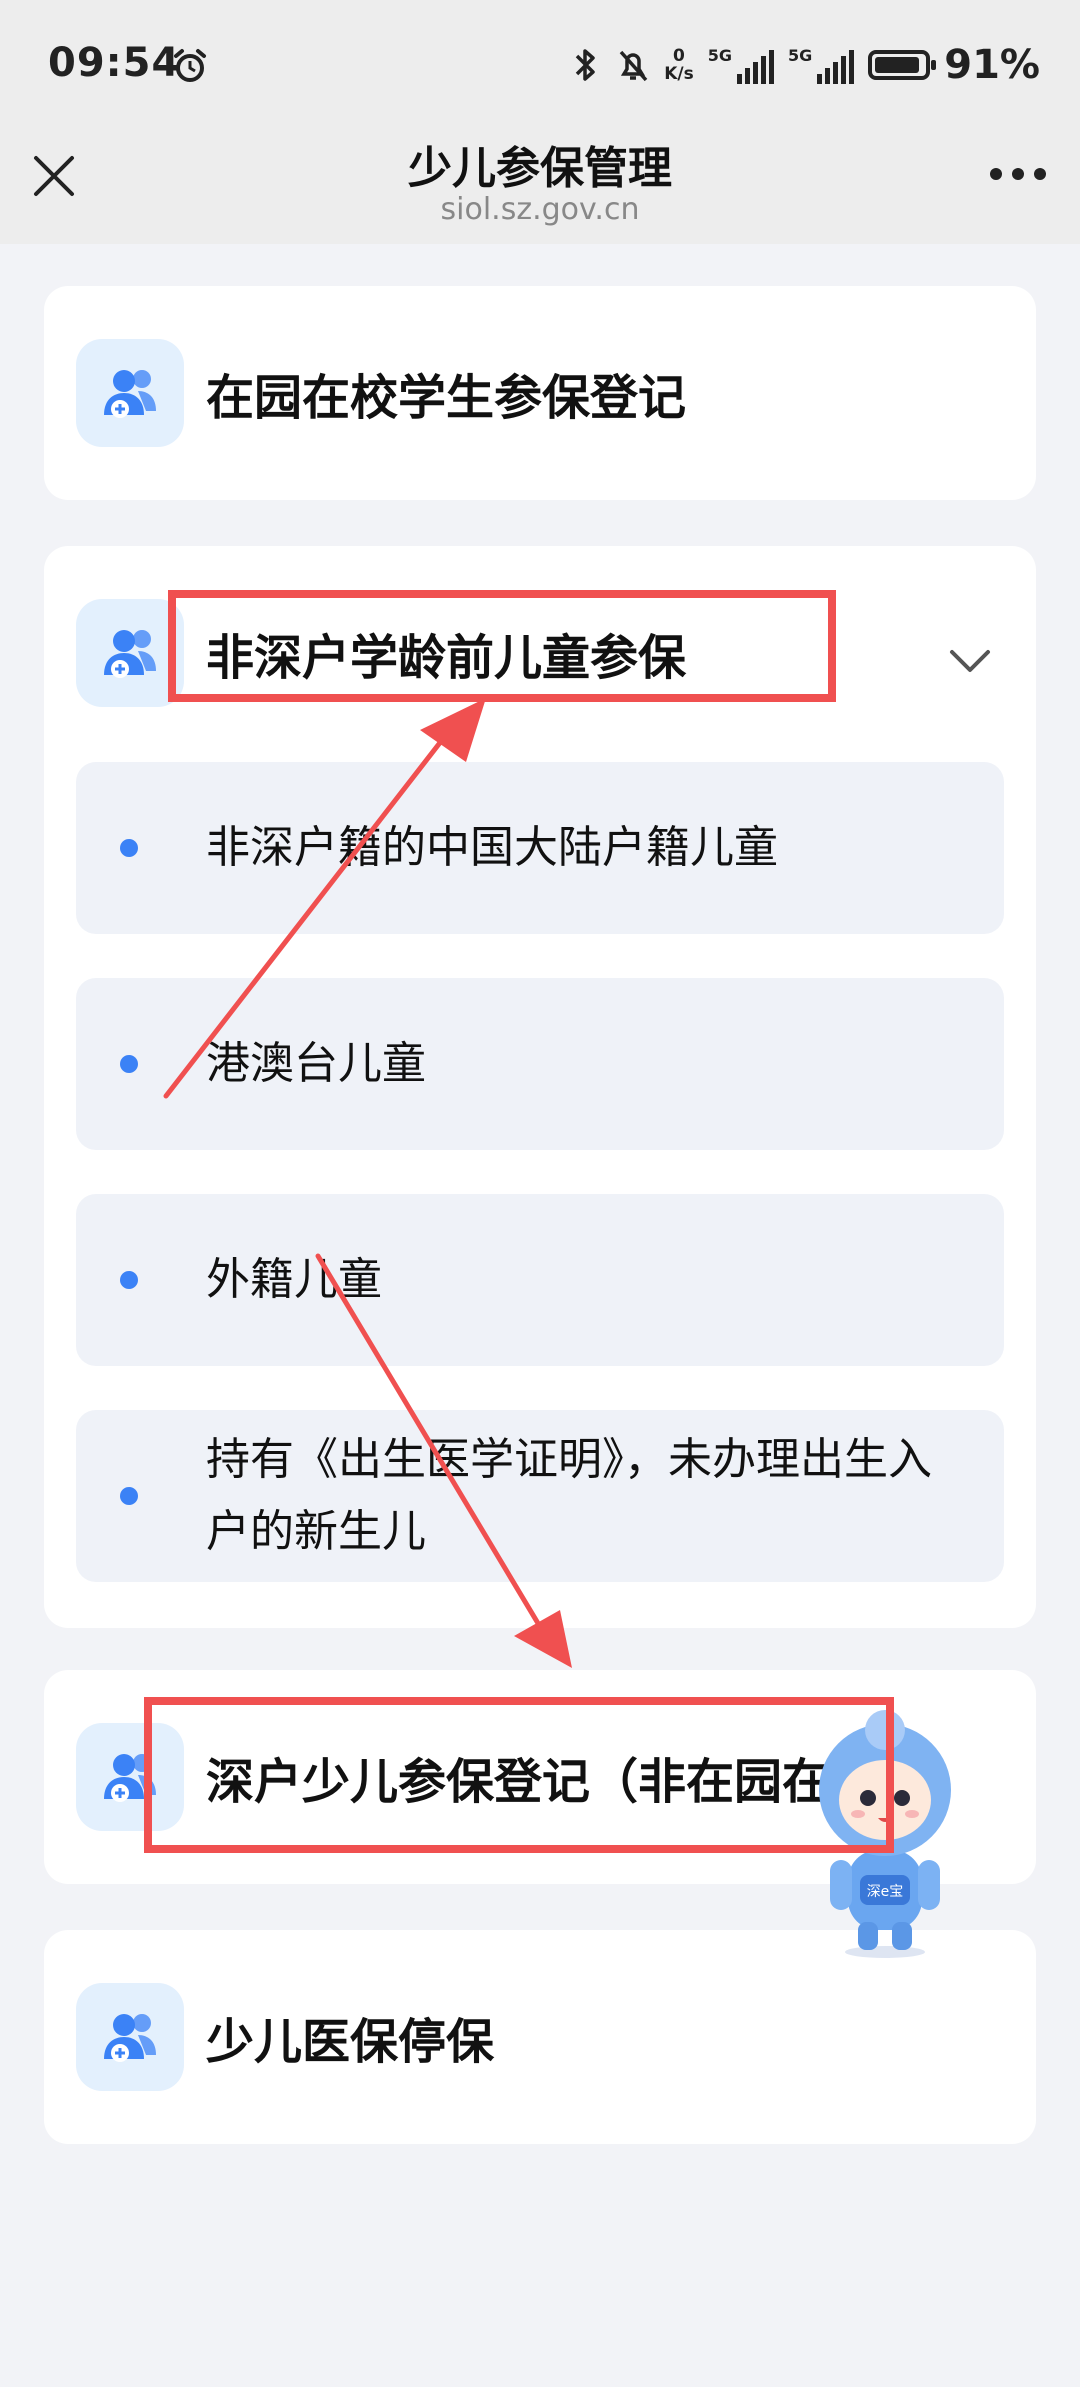 This screenshot has height=2387, width=1080. Describe the element at coordinates (540, 70) in the screenshot. I see `status-bar: 09:54 0 K/s 5G 5G 91%` at that location.